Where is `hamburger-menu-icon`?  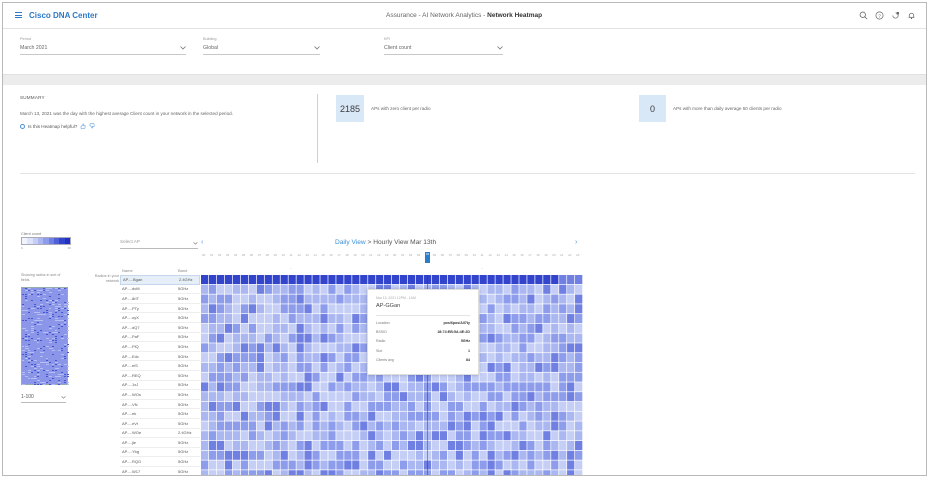 hamburger-menu-icon is located at coordinates (18, 15).